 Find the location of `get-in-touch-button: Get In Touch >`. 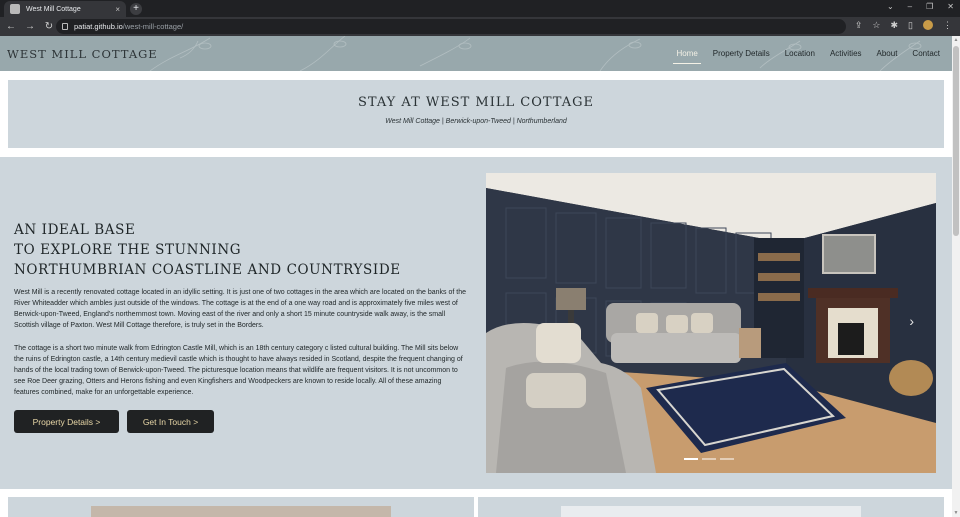

get-in-touch-button: Get In Touch > is located at coordinates (170, 421).